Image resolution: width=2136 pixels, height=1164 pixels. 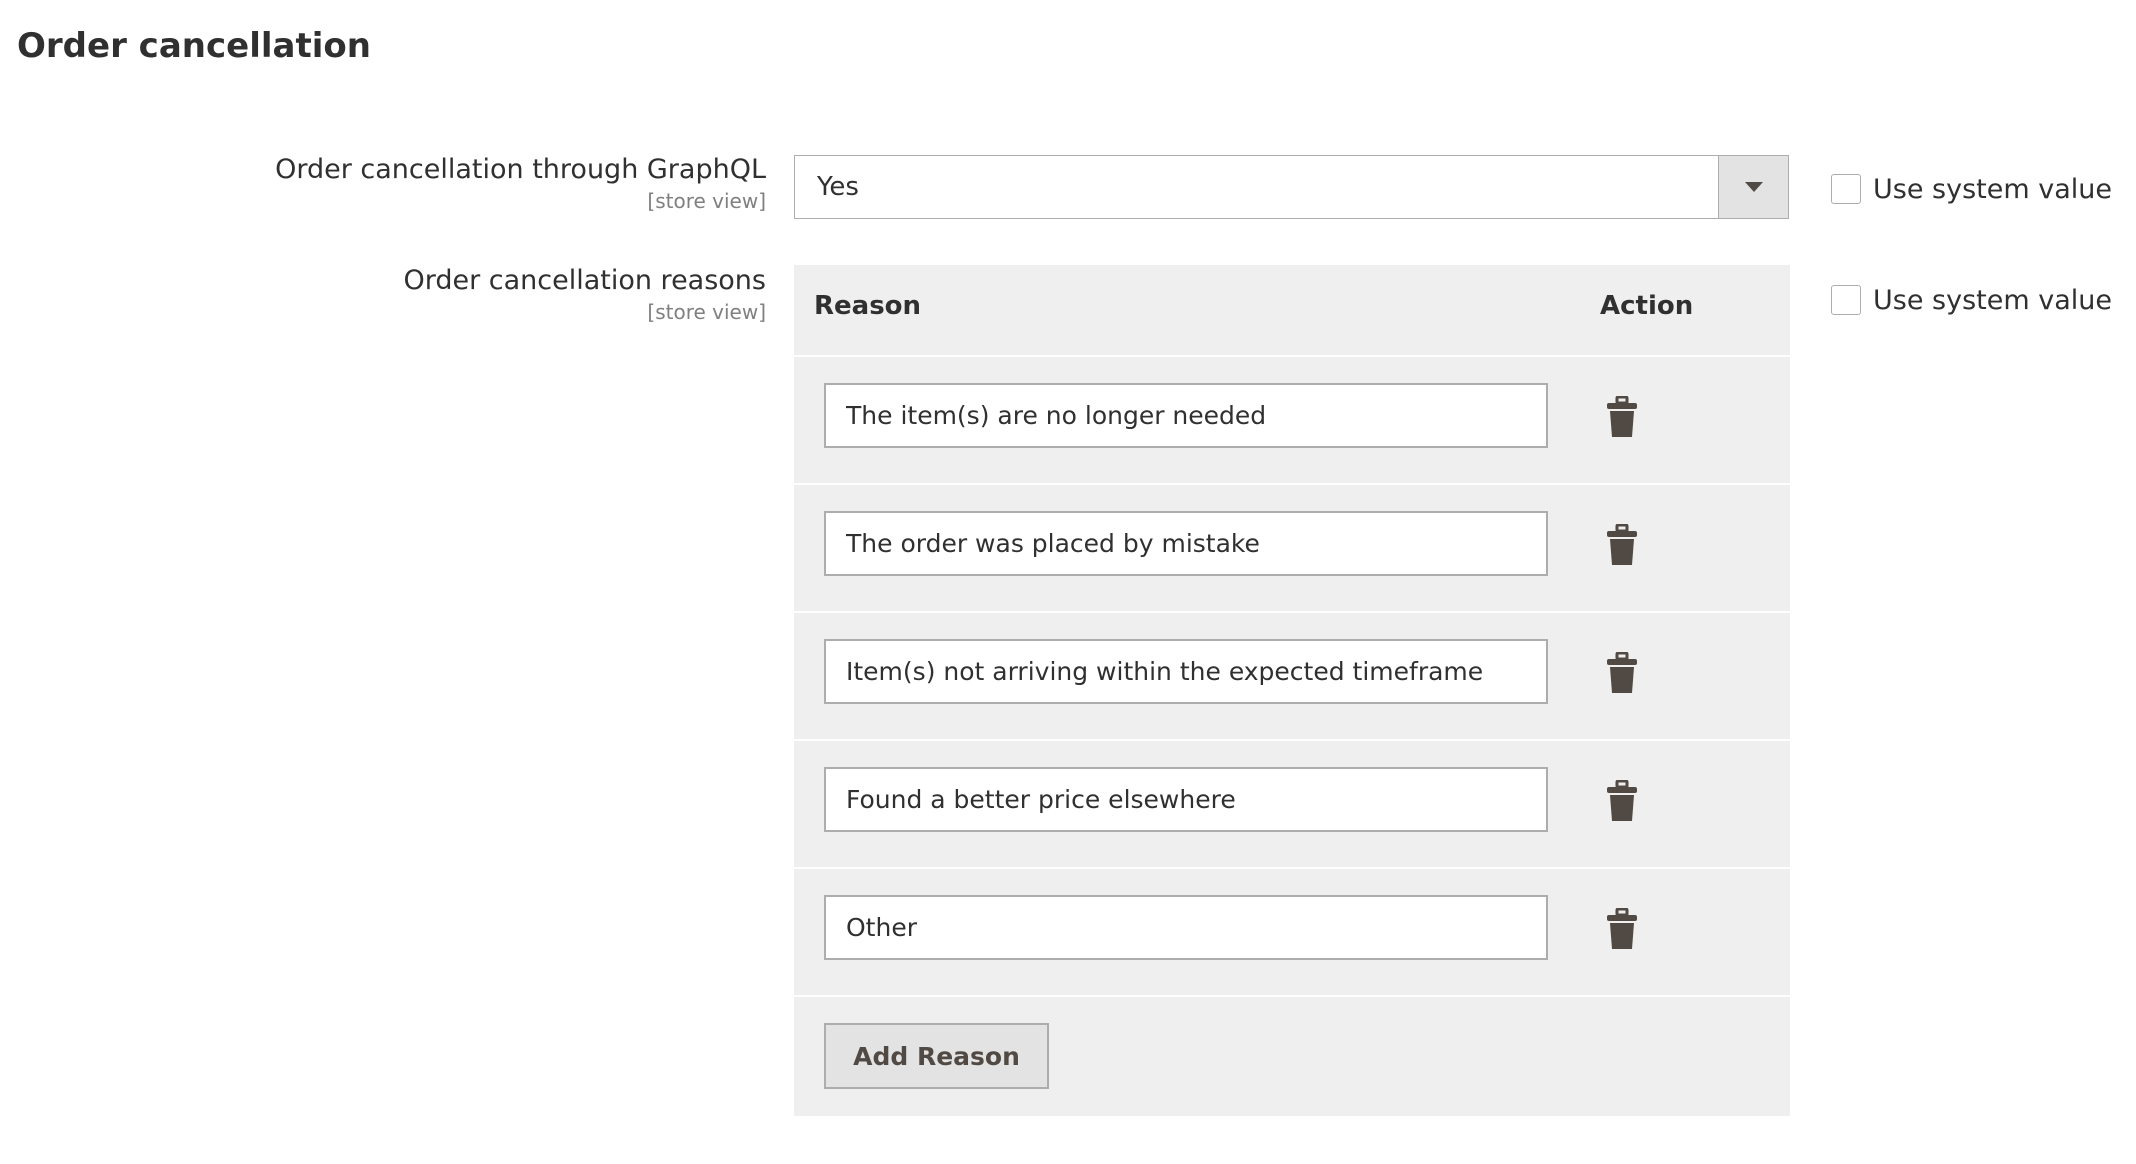 What do you see at coordinates (1292, 1056) in the screenshot?
I see `table-footer: Add Reason` at bounding box center [1292, 1056].